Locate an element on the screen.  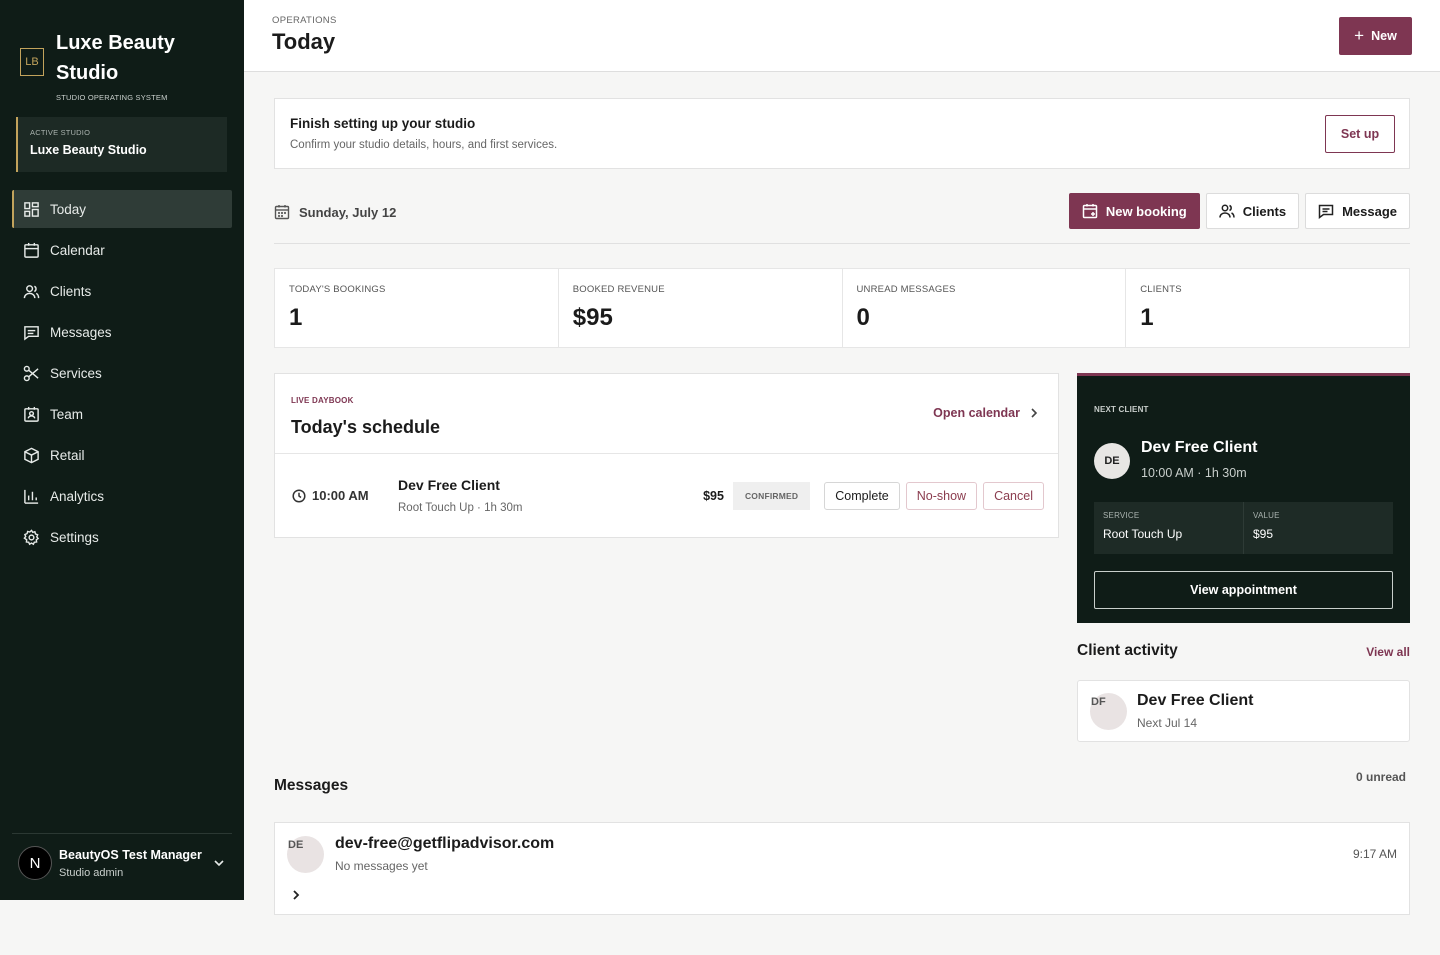
badge-icon is located at coordinates (31, 414).